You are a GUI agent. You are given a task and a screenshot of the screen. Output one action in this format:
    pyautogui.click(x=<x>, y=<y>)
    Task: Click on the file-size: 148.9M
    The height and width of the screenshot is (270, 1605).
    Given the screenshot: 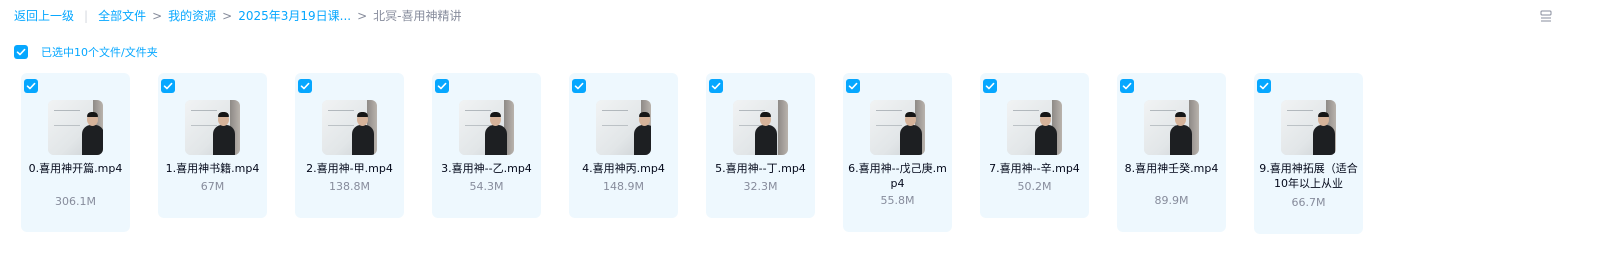 What is the action you would take?
    pyautogui.click(x=623, y=186)
    